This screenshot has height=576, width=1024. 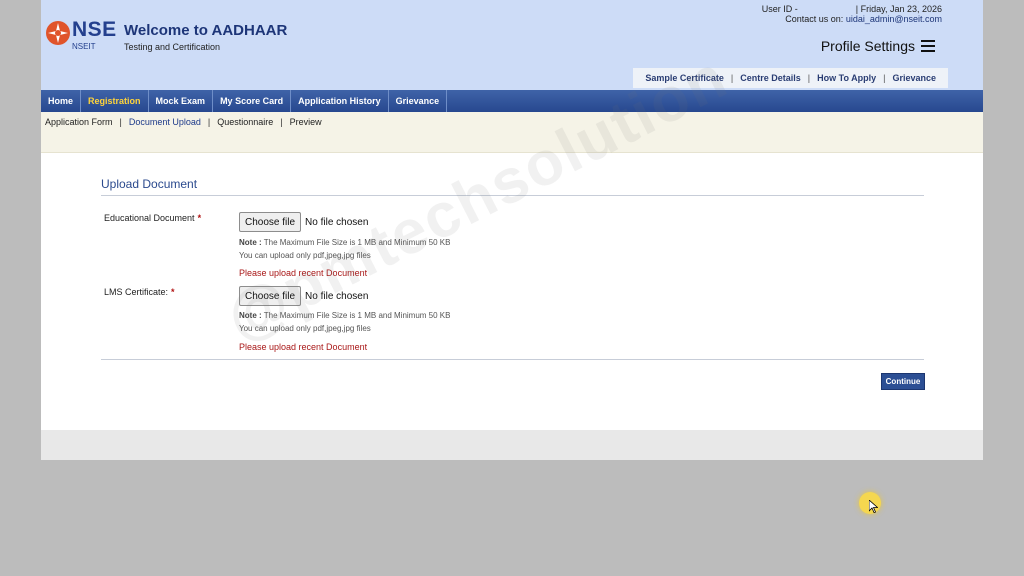 What do you see at coordinates (58, 33) in the screenshot?
I see `nse-logo-icon` at bounding box center [58, 33].